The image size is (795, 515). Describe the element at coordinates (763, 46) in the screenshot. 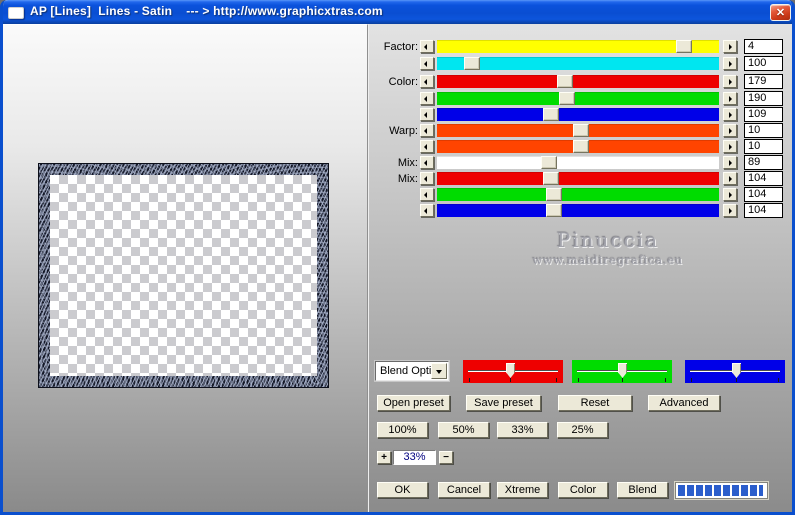

I see `slider-value-box: 4` at that location.